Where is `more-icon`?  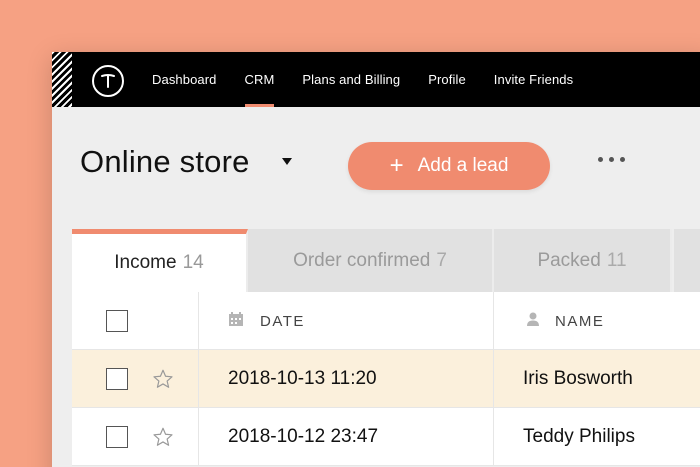 more-icon is located at coordinates (611, 159).